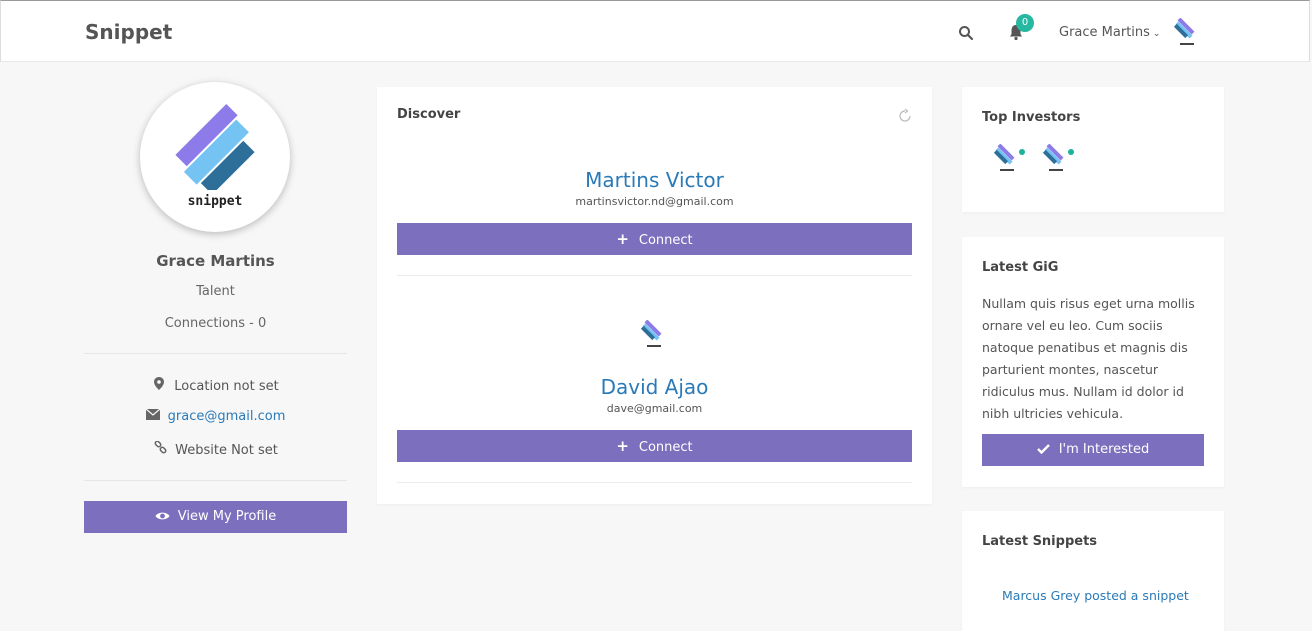 This screenshot has width=1312, height=631. What do you see at coordinates (654, 201) in the screenshot?
I see `person-email: martinsvictor.nd@gmail.com` at bounding box center [654, 201].